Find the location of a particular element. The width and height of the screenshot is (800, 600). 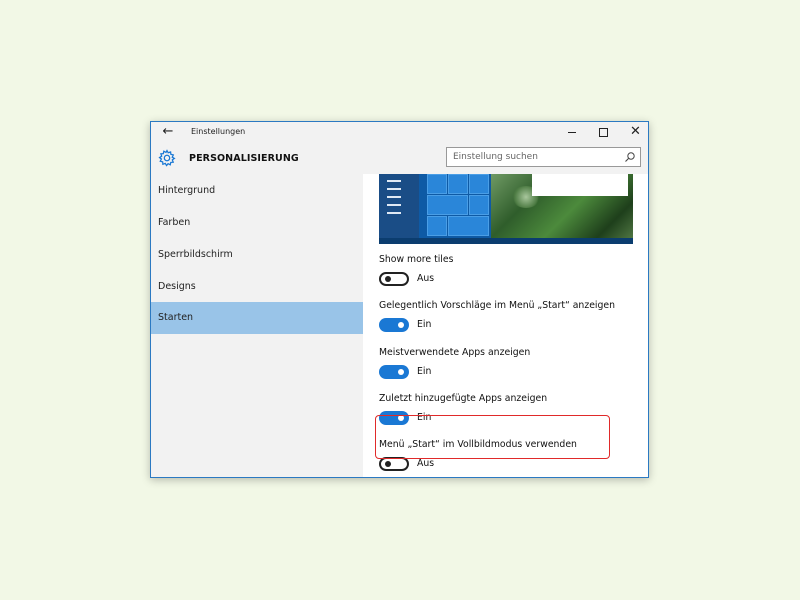

highlight-box is located at coordinates (492, 437).